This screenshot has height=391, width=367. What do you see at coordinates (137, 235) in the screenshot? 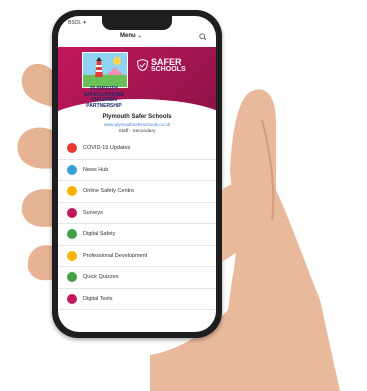
I see `menu-item-digital-safety: Digital Safety` at bounding box center [137, 235].